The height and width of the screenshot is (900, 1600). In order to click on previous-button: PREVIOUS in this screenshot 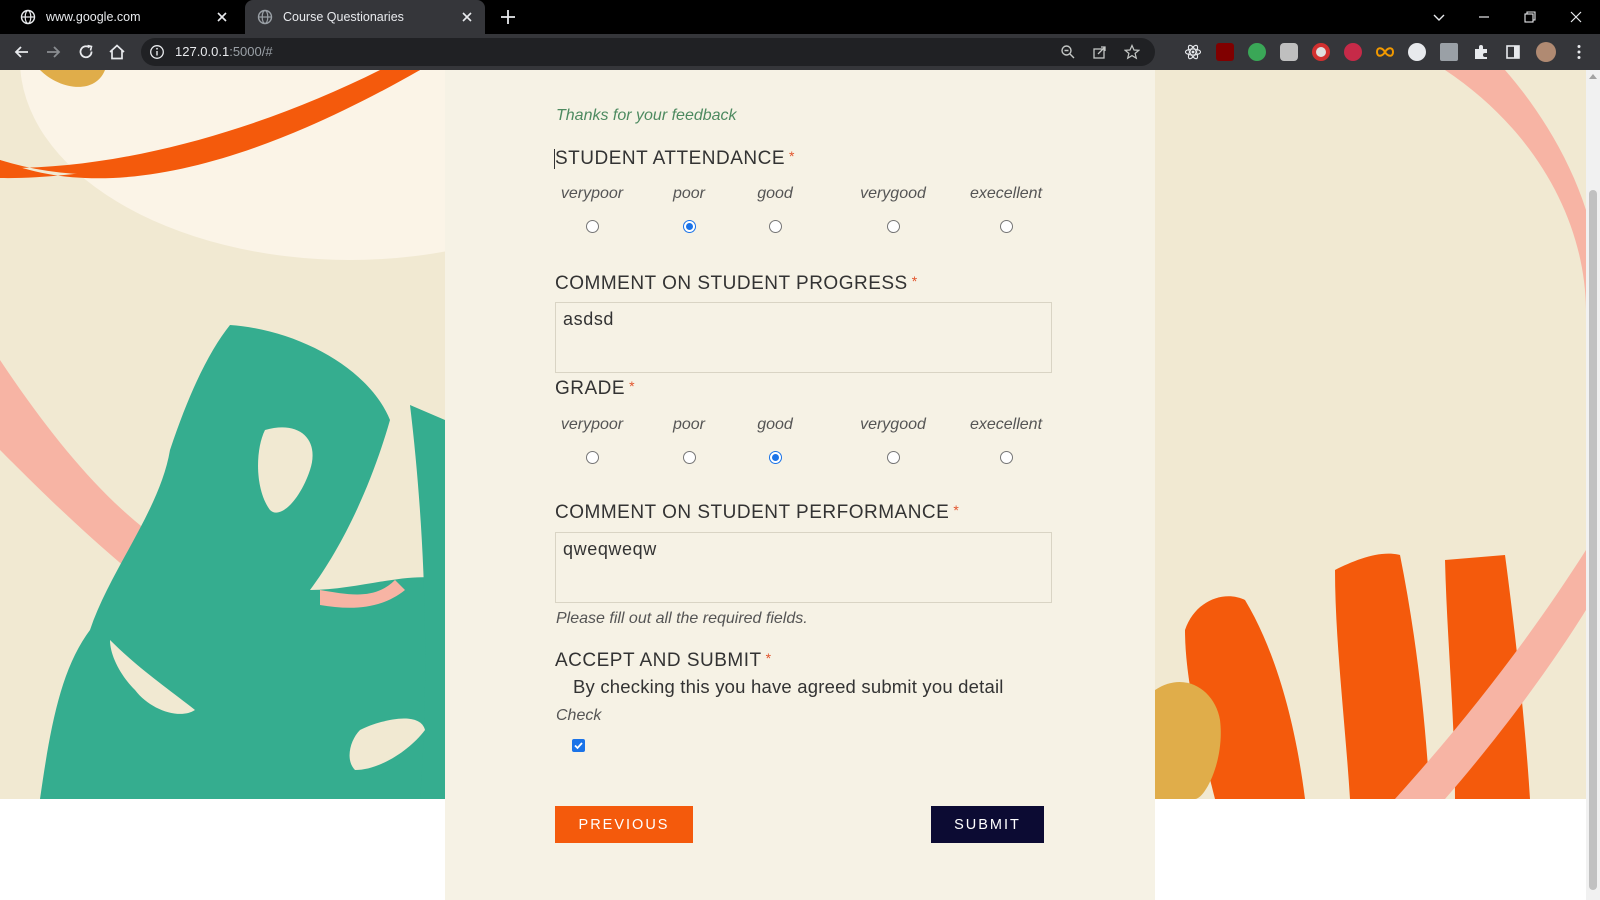, I will do `click(624, 824)`.